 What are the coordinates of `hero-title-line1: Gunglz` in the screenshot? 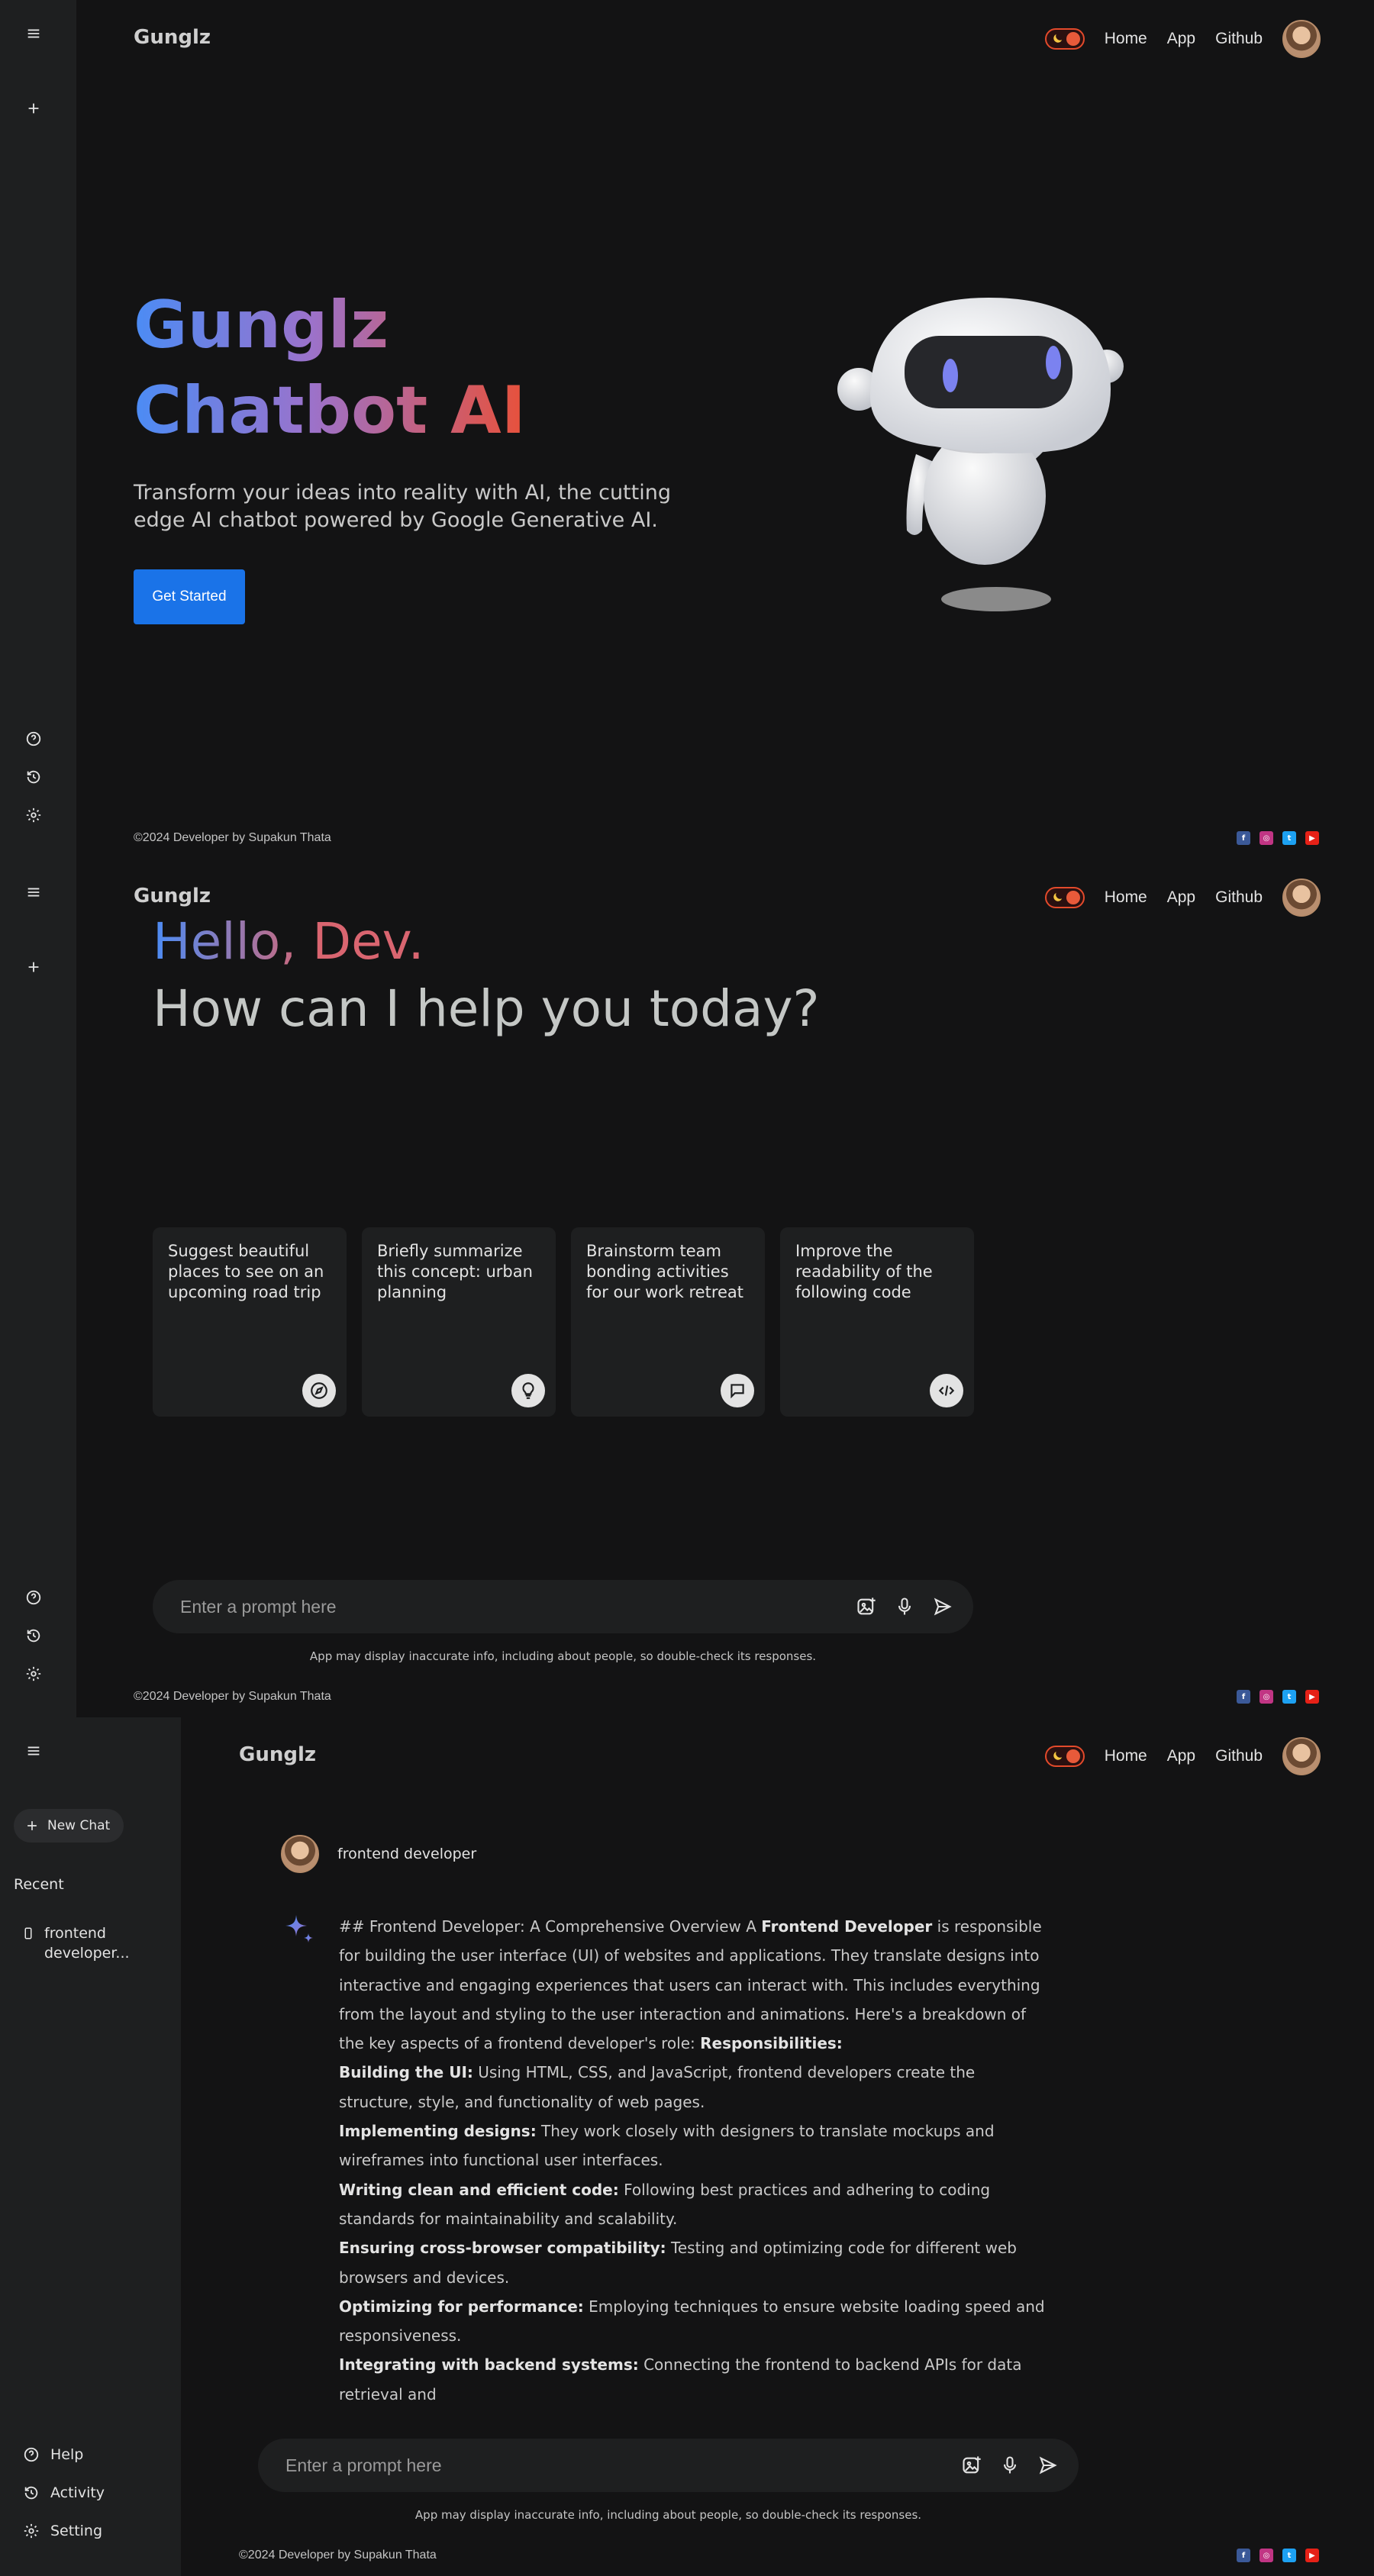 It's located at (261, 325).